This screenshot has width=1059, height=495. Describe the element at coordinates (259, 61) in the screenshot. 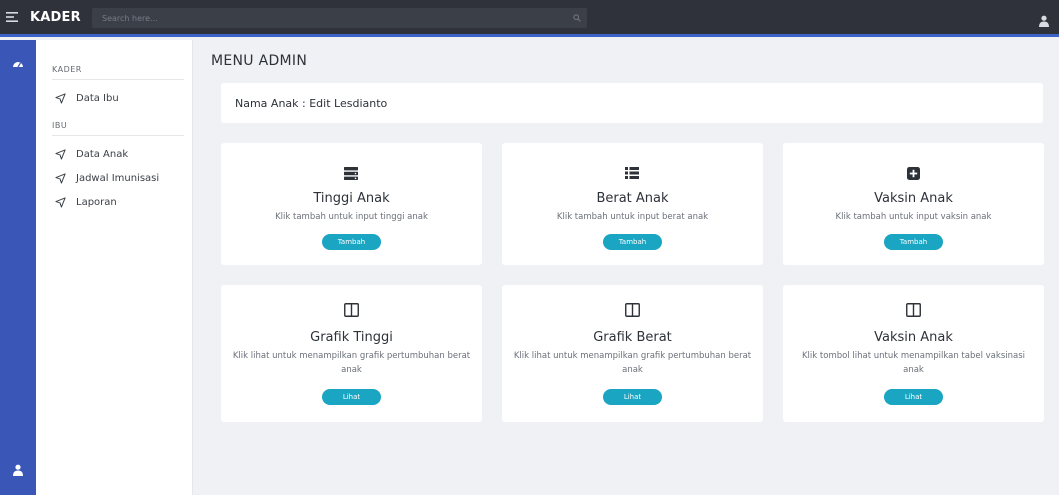

I see `page-title: MENU ADMIN` at that location.